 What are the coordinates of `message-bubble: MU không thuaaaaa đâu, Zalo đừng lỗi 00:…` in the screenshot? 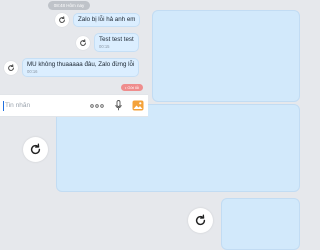 It's located at (81, 67).